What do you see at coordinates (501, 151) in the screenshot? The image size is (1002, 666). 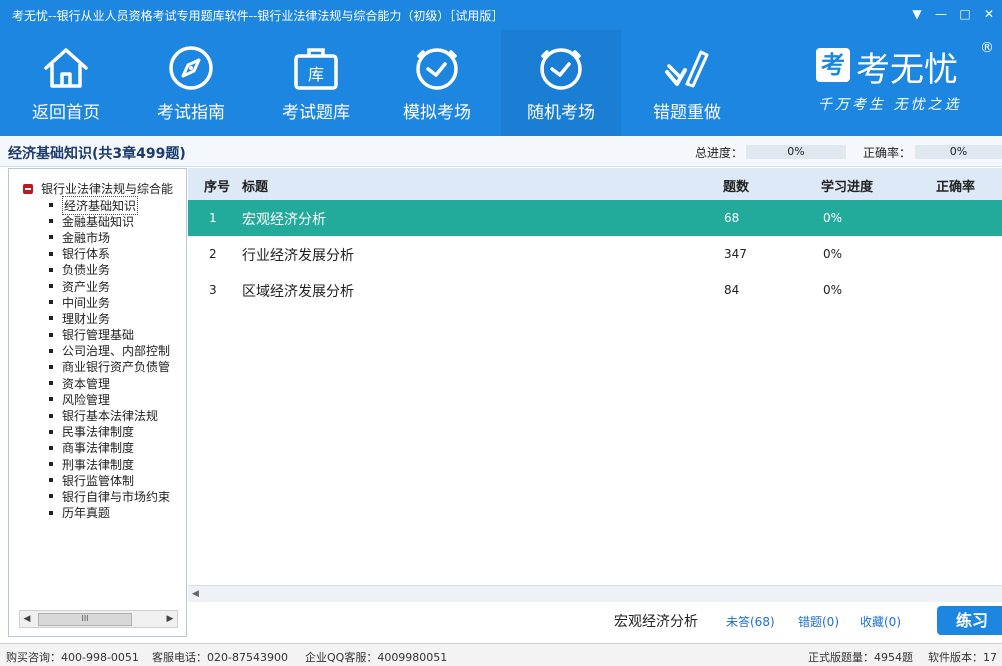 I see `course-header: 经济基础知识(共3章499题) 总进度： 0% 正确率： 0%` at bounding box center [501, 151].